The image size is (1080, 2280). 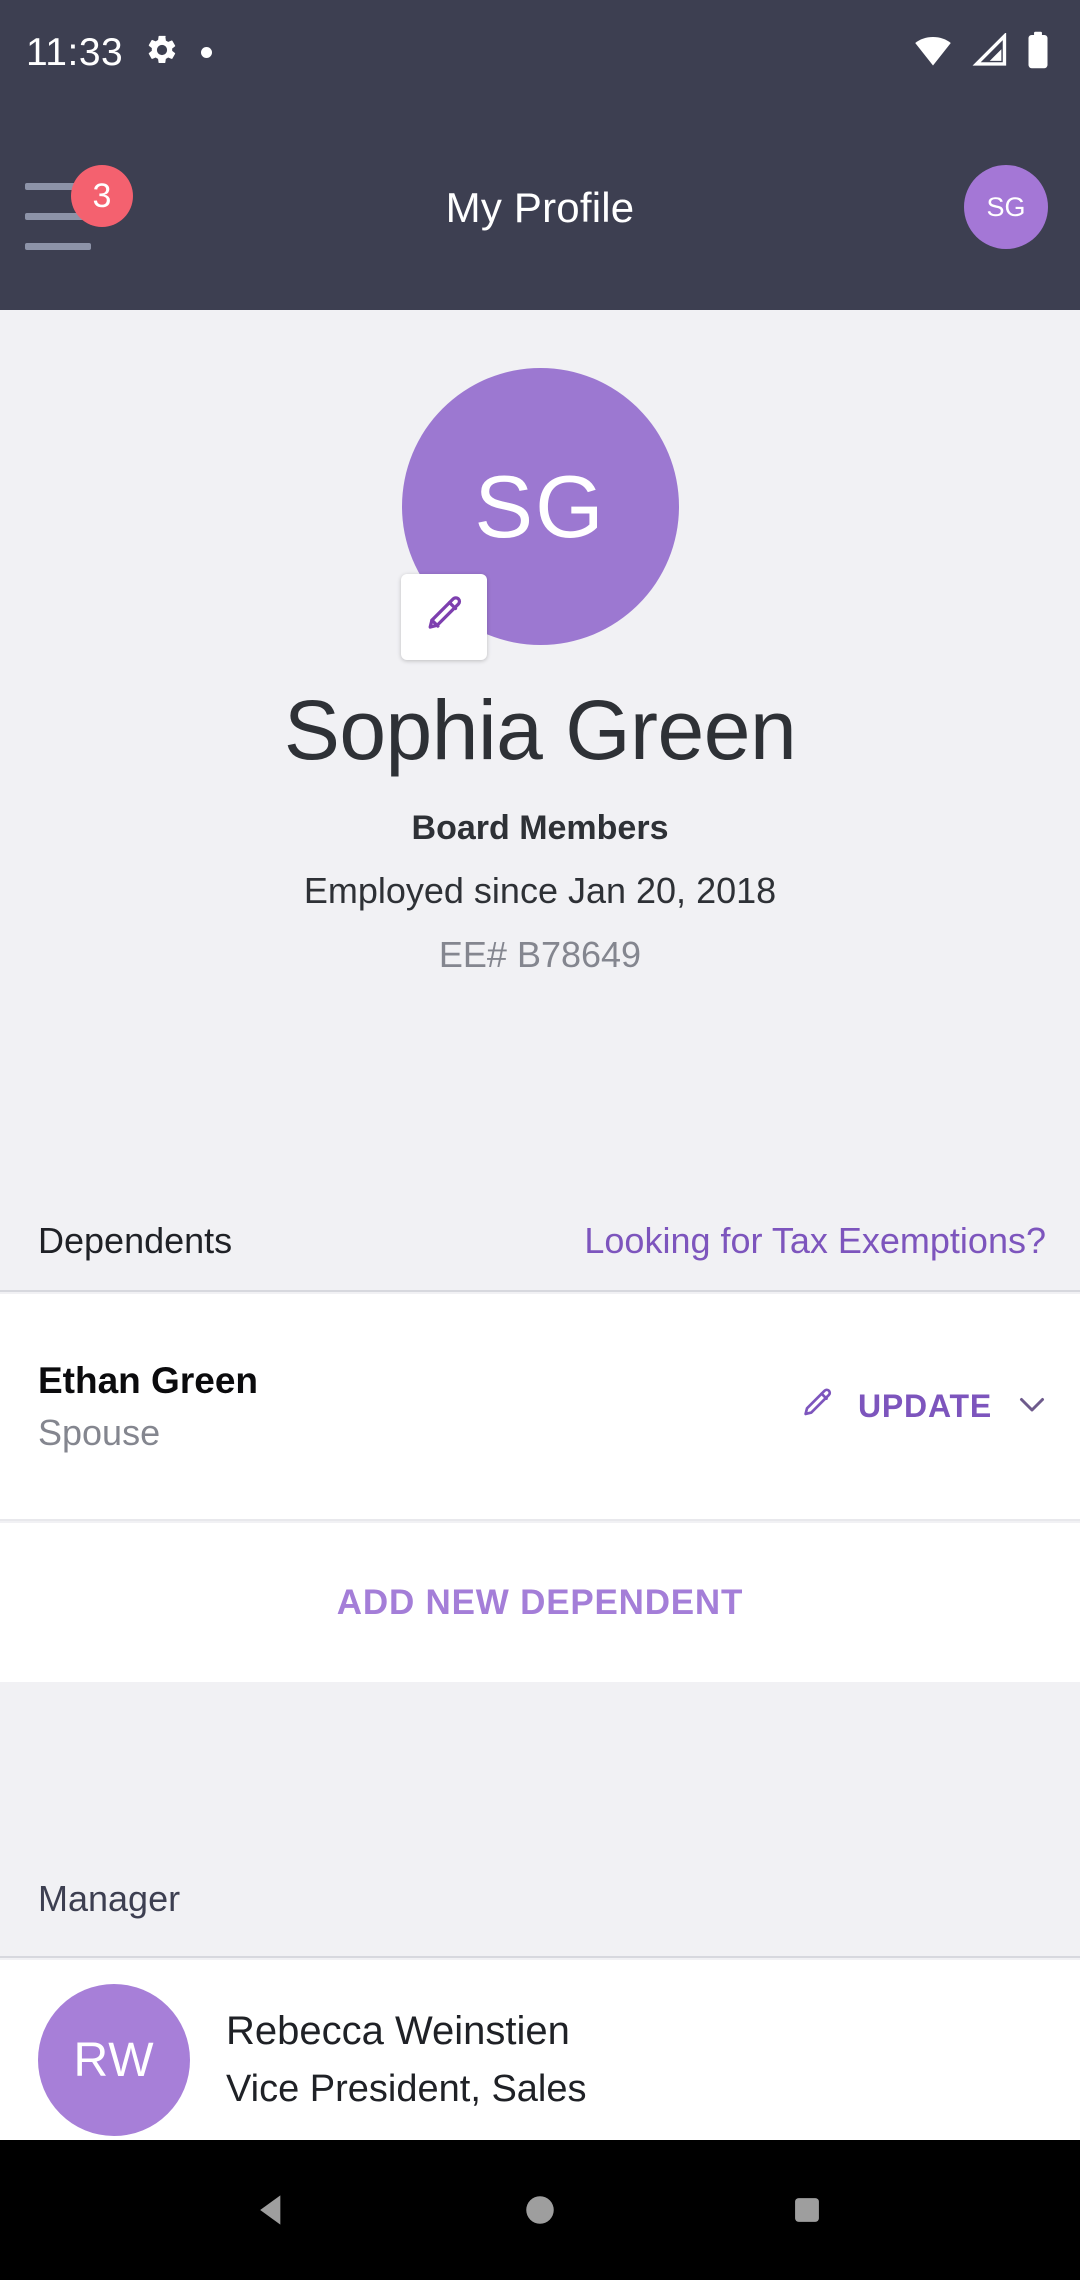 I want to click on dependent-name: Ethan Green, so click(x=148, y=1380).